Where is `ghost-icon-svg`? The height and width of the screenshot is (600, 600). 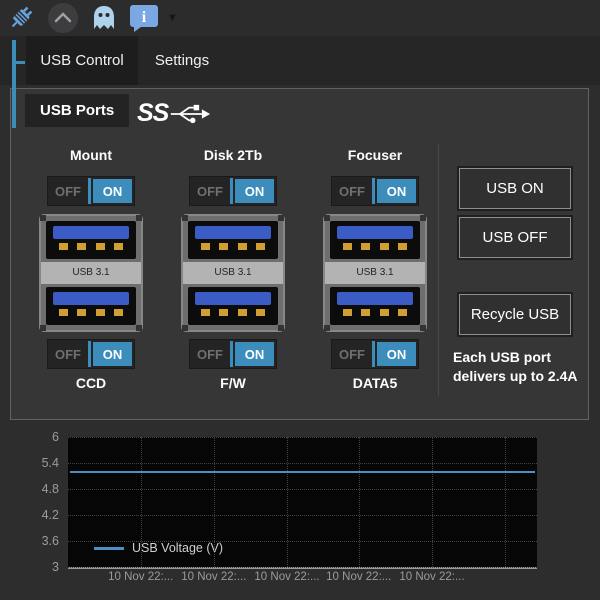
ghost-icon-svg is located at coordinates (104, 17).